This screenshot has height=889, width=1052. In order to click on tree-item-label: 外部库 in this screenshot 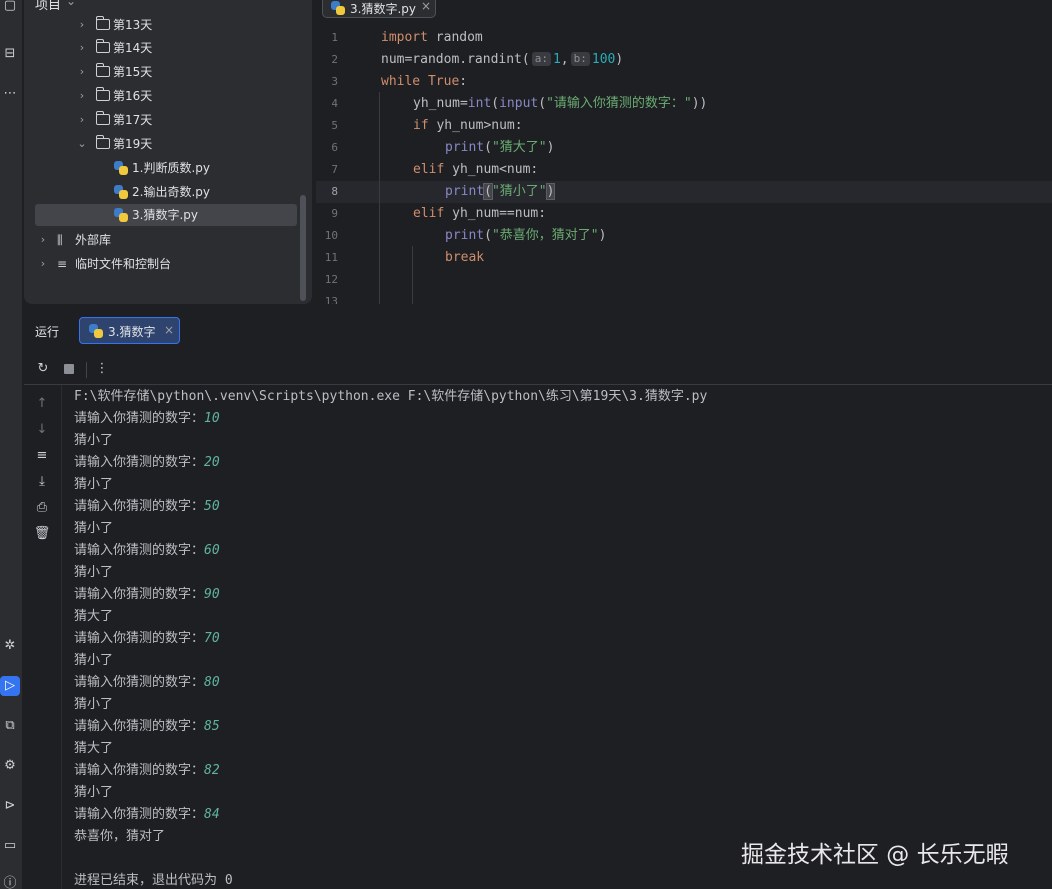, I will do `click(93, 240)`.